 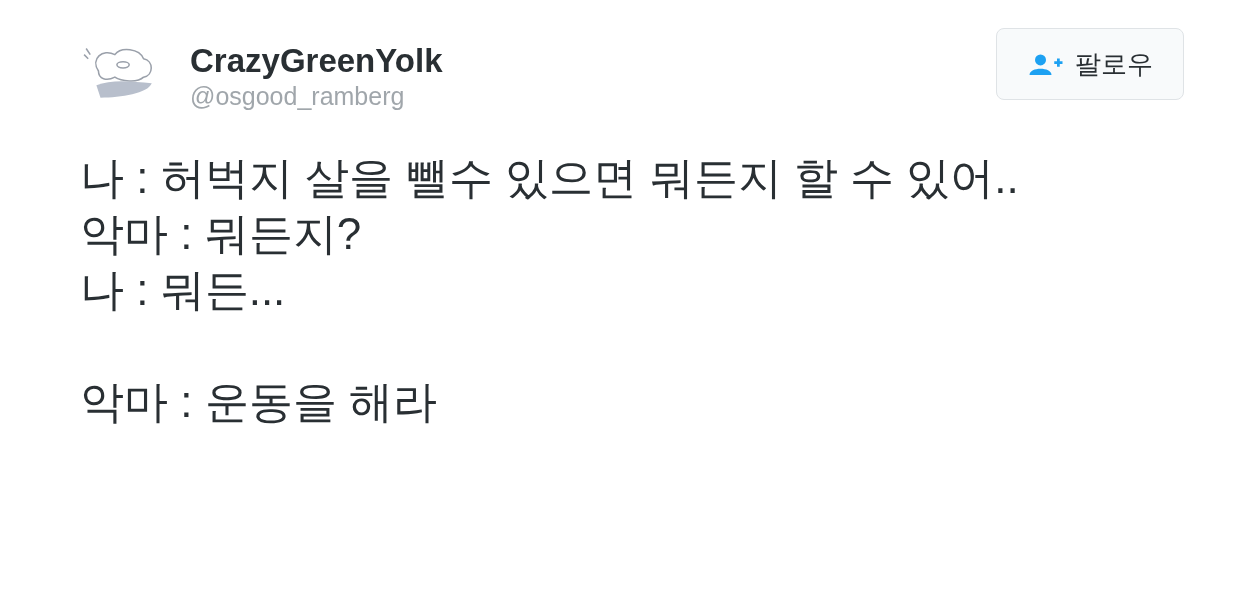 What do you see at coordinates (298, 96) in the screenshot?
I see `author-handle: @osgood_ramberg` at bounding box center [298, 96].